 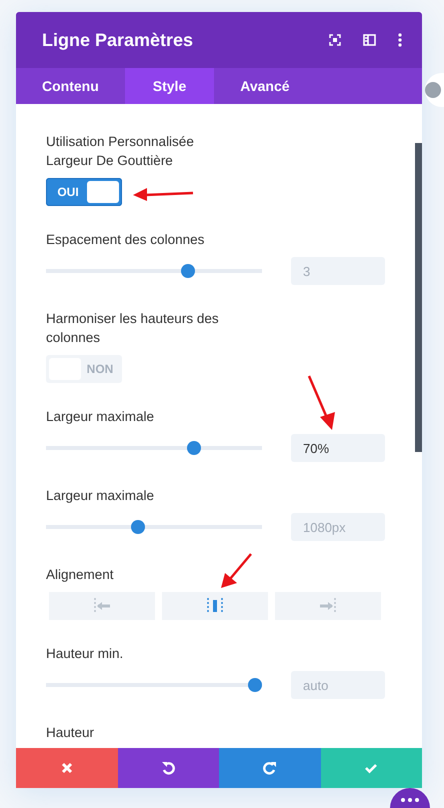 What do you see at coordinates (120, 151) in the screenshot?
I see `setting-label: Utilisation Personnalisée Largeur De Gouttière` at bounding box center [120, 151].